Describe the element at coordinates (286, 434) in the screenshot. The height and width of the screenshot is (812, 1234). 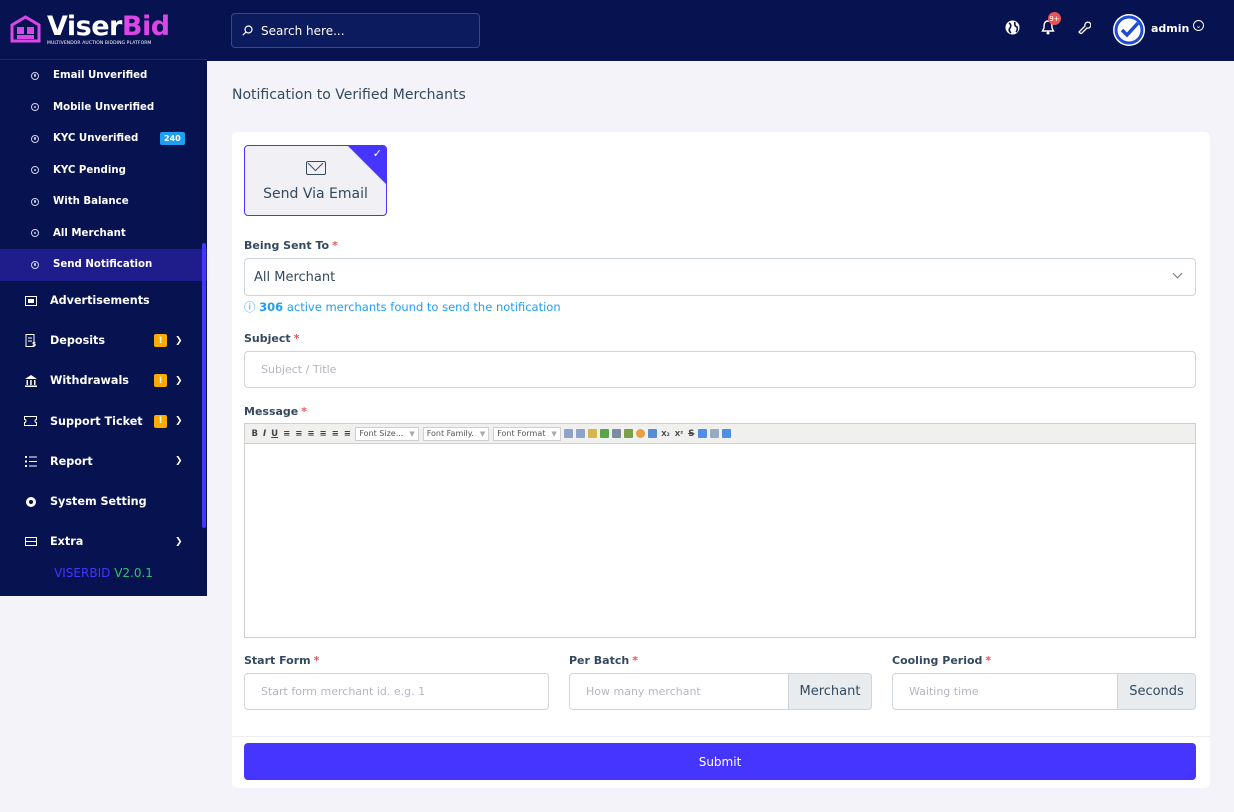
I see `align-left-button: ≡` at that location.